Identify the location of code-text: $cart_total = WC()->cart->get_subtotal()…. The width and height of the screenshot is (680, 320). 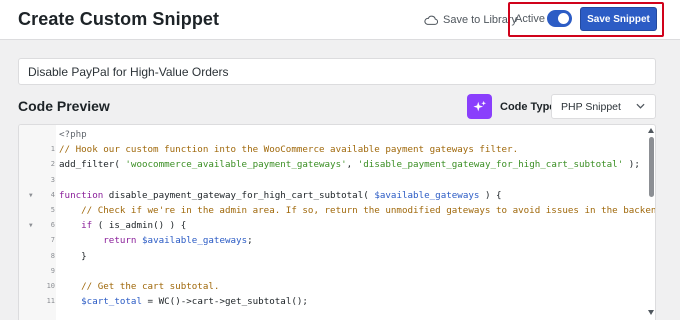
(194, 302).